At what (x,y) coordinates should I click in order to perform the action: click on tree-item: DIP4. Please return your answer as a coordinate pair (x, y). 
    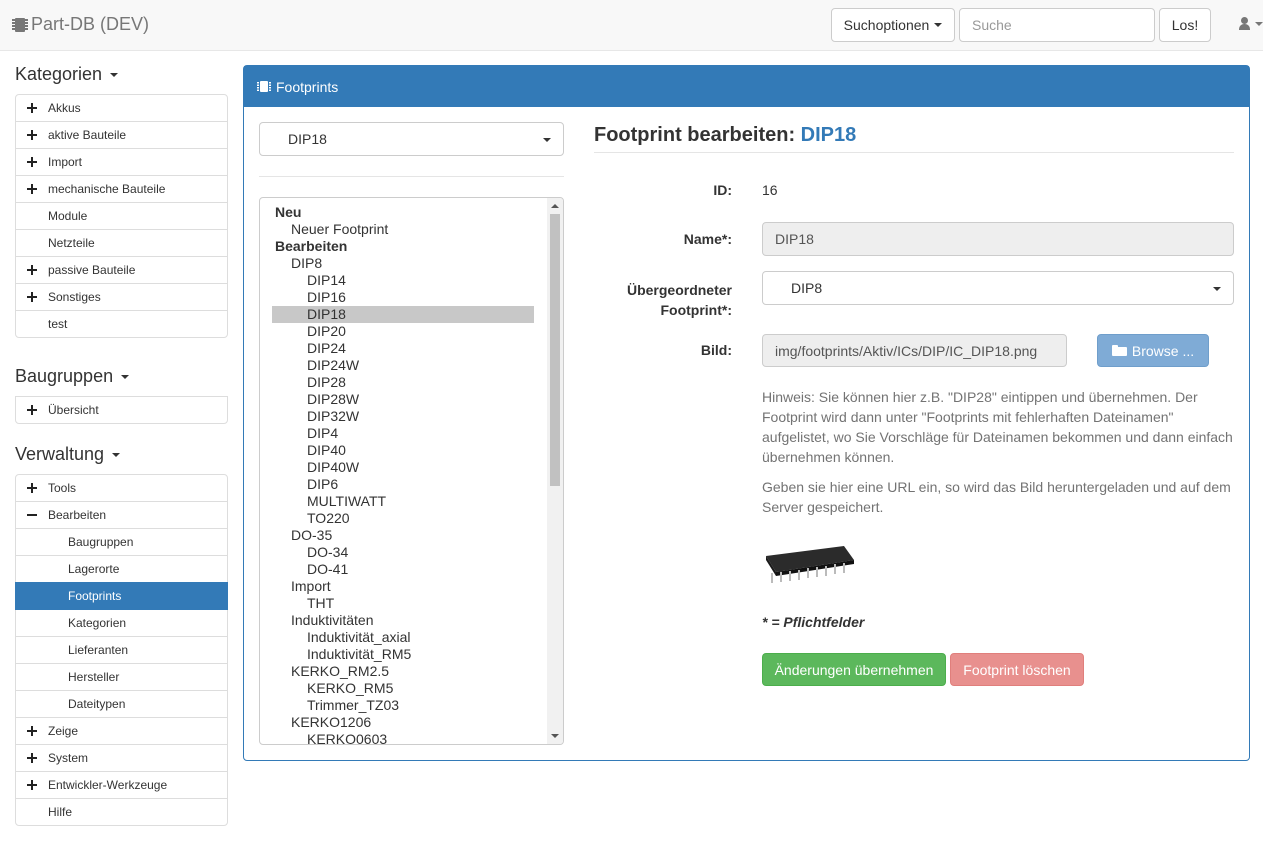
    Looking at the image, I should click on (404, 433).